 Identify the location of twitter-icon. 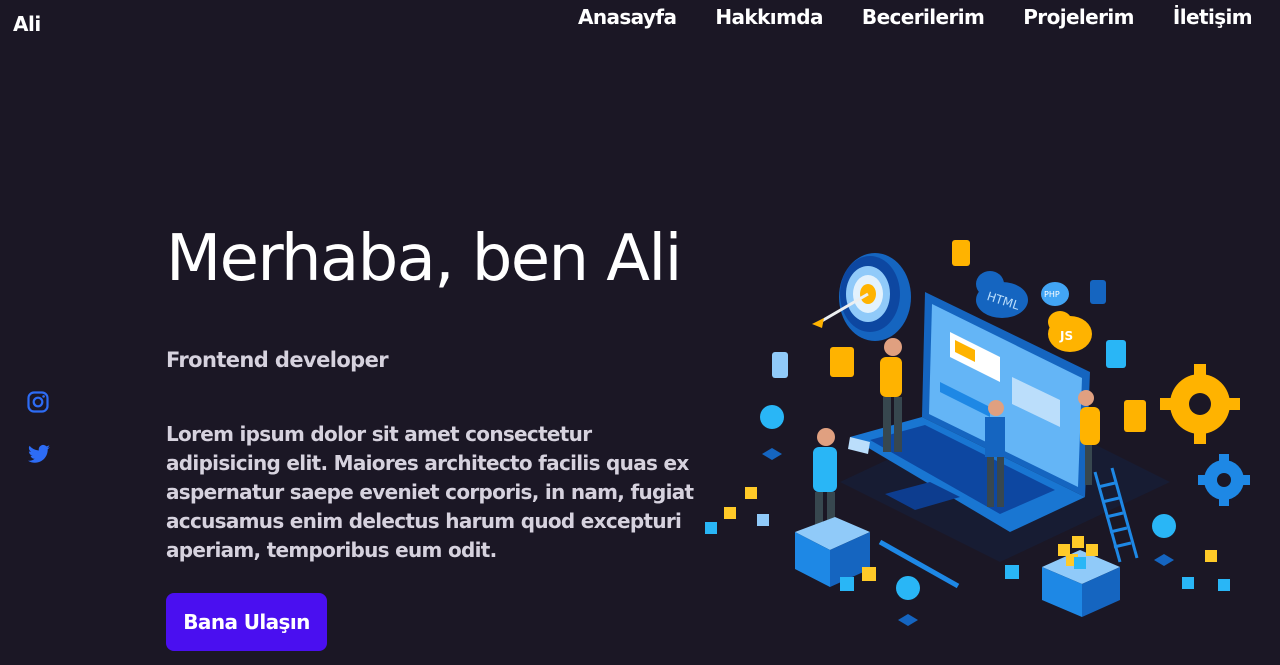
(39, 454).